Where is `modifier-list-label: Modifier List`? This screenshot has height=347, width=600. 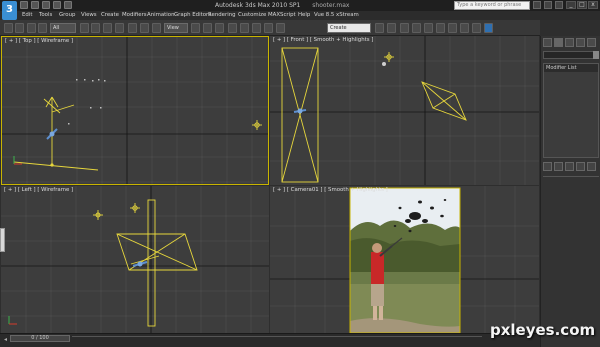 modifier-list-label: Modifier List is located at coordinates (561, 68).